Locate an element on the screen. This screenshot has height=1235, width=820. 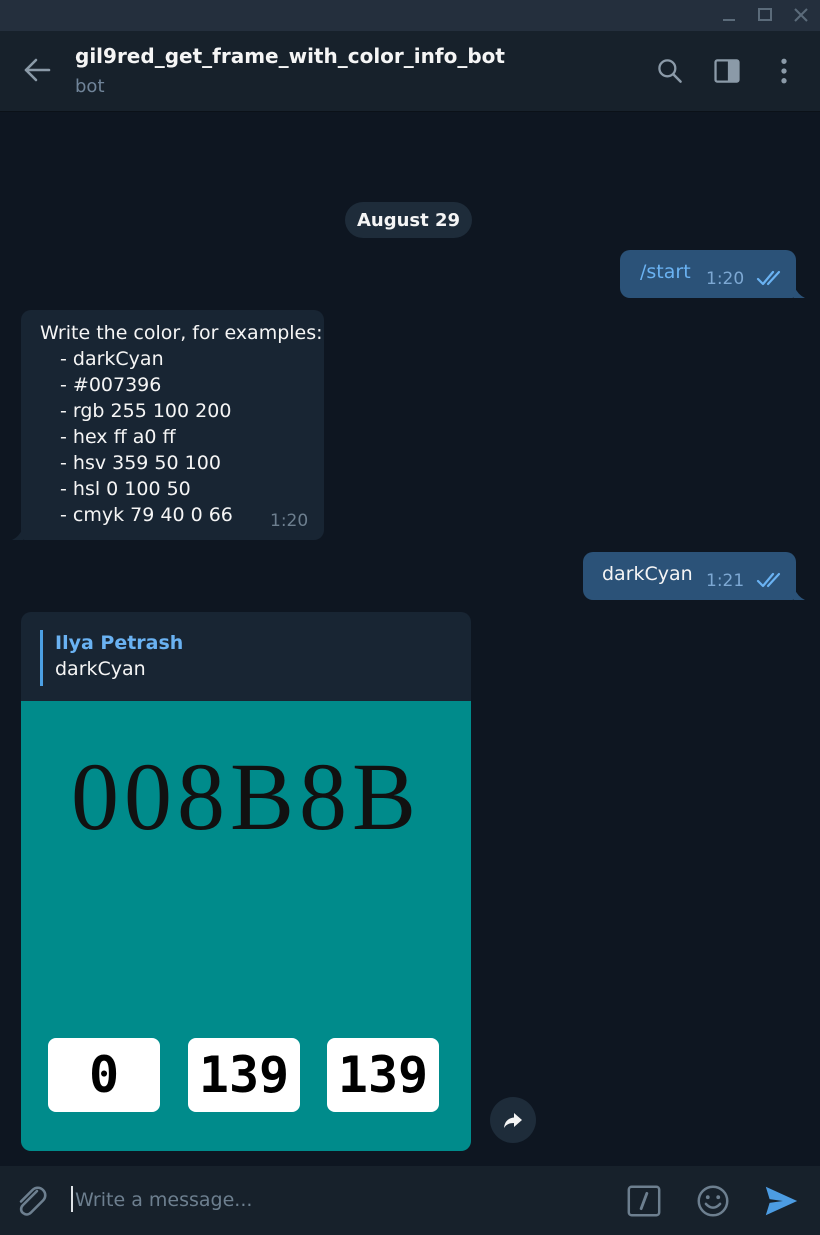
text-caret is located at coordinates (72, 1199).